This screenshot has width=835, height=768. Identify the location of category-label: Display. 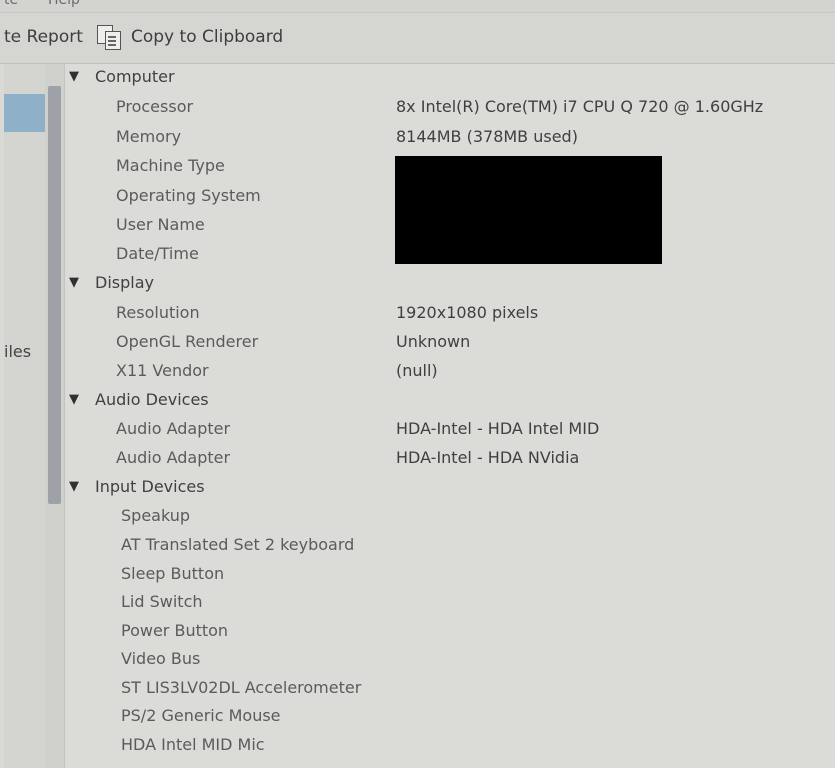
(124, 282).